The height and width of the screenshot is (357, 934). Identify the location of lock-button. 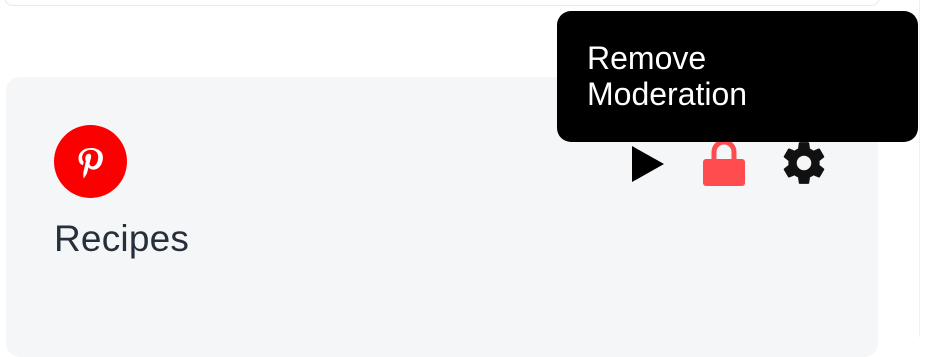
(724, 163).